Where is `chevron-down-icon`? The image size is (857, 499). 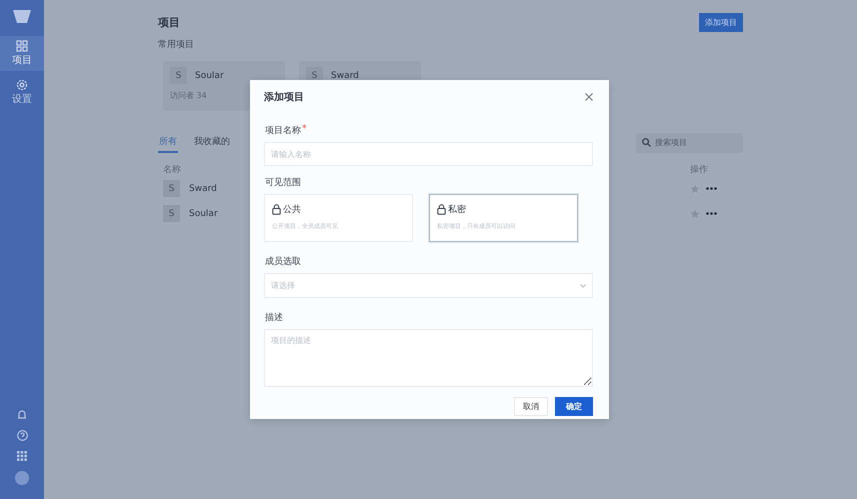
chevron-down-icon is located at coordinates (583, 286).